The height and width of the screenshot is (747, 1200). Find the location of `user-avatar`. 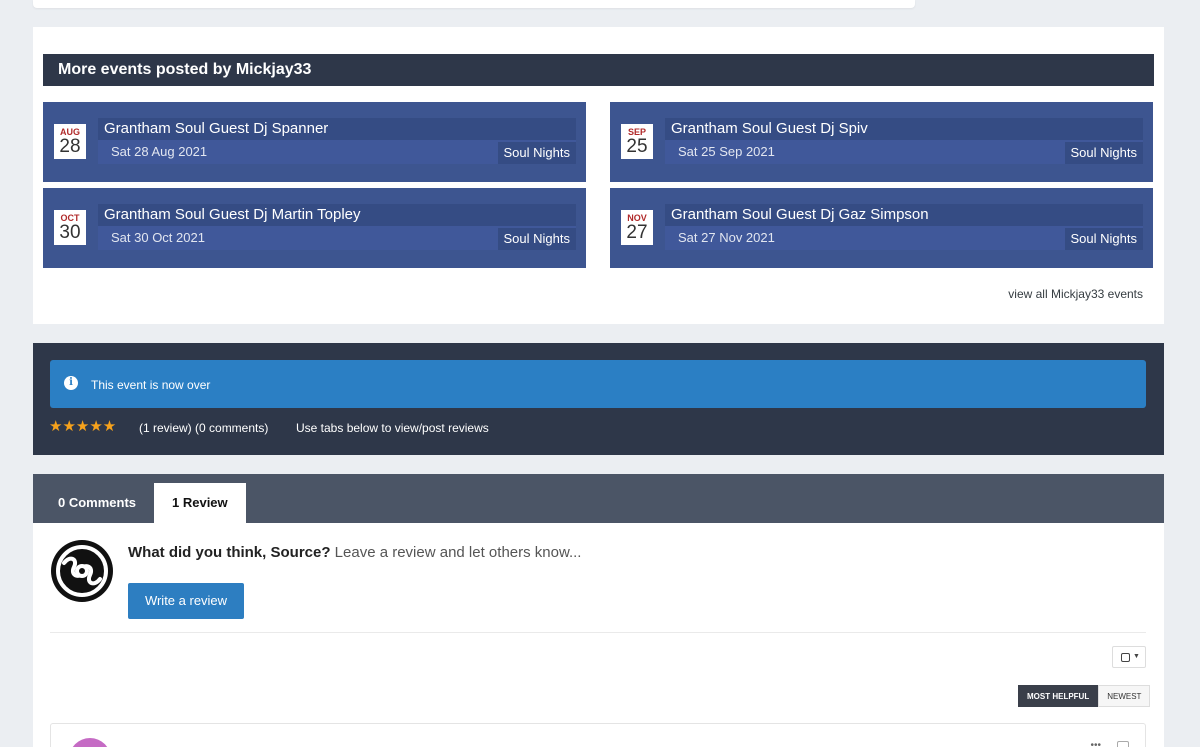

user-avatar is located at coordinates (82, 571).